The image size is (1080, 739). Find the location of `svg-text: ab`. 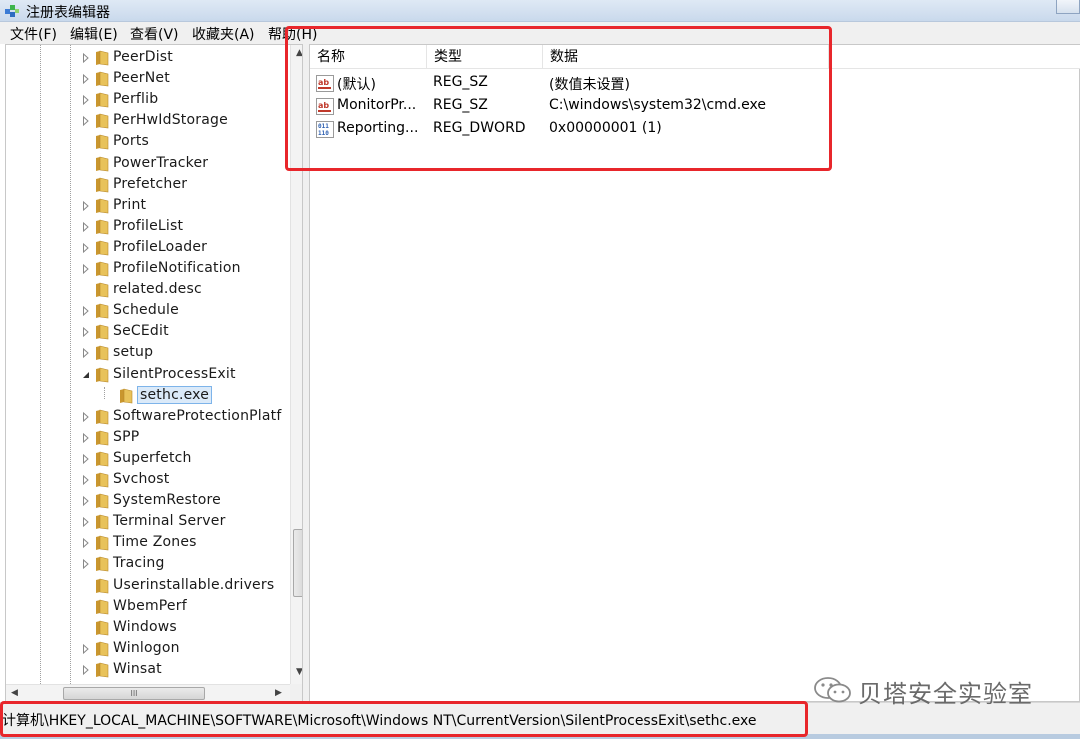

svg-text: ab is located at coordinates (323, 105).